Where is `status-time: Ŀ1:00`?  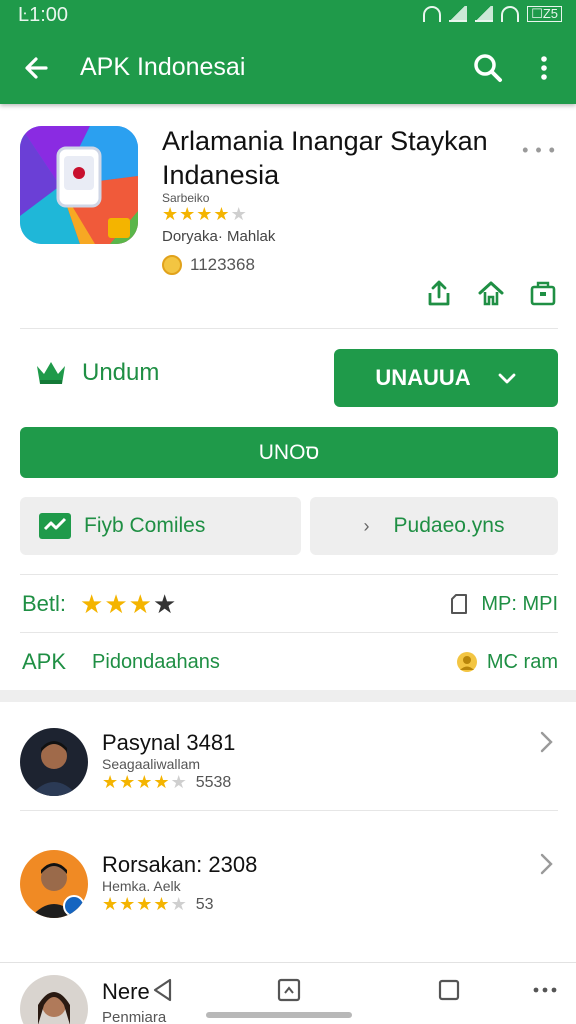
status-time: Ŀ1:00 is located at coordinates (43, 15).